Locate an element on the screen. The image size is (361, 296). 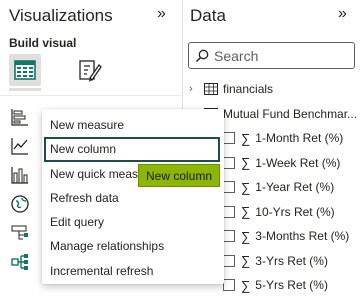
tooltip: New column is located at coordinates (179, 175).